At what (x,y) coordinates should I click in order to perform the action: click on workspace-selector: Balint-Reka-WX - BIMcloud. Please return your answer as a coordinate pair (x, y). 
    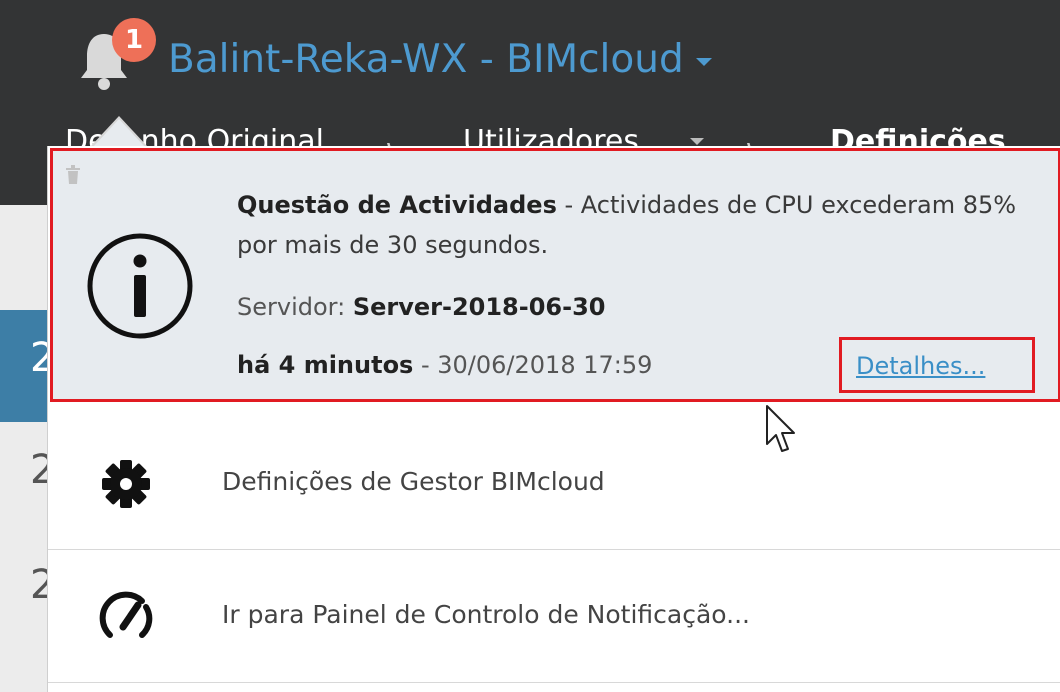
    Looking at the image, I should click on (440, 60).